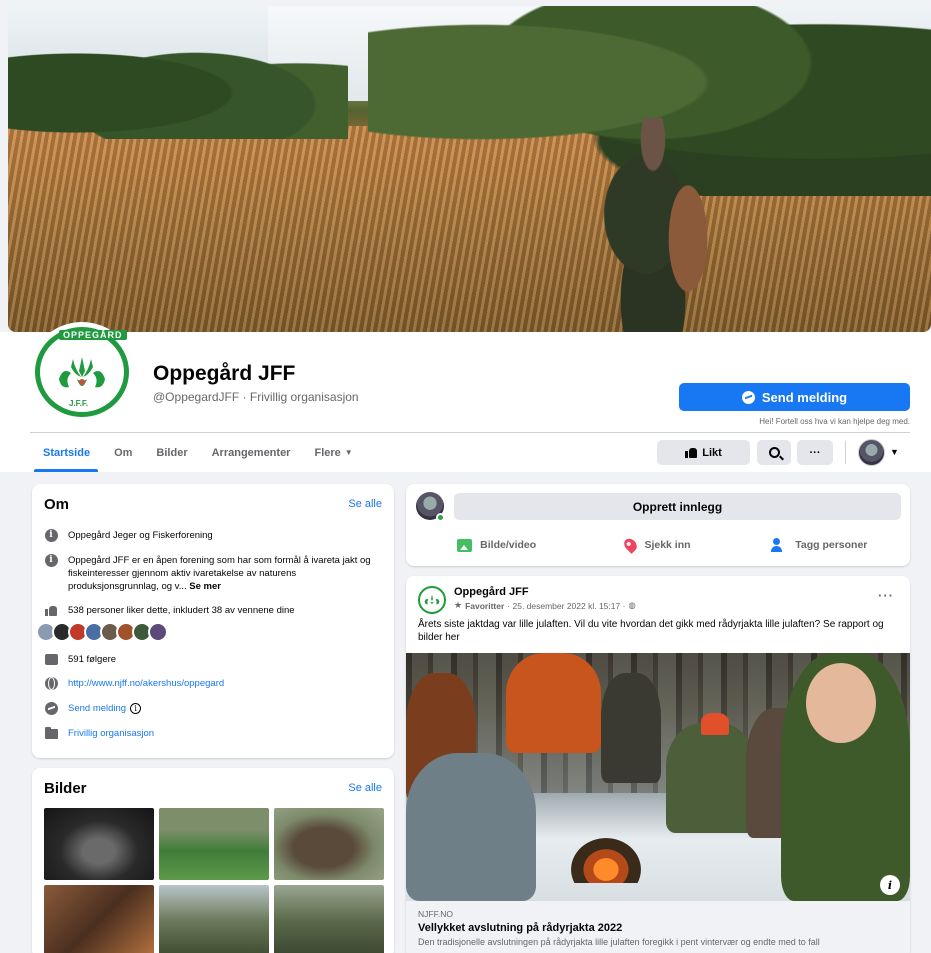 The height and width of the screenshot is (953, 931). I want to click on create-post-actions: Bilde/video Sjekk inn Tagg personer, so click(658, 545).